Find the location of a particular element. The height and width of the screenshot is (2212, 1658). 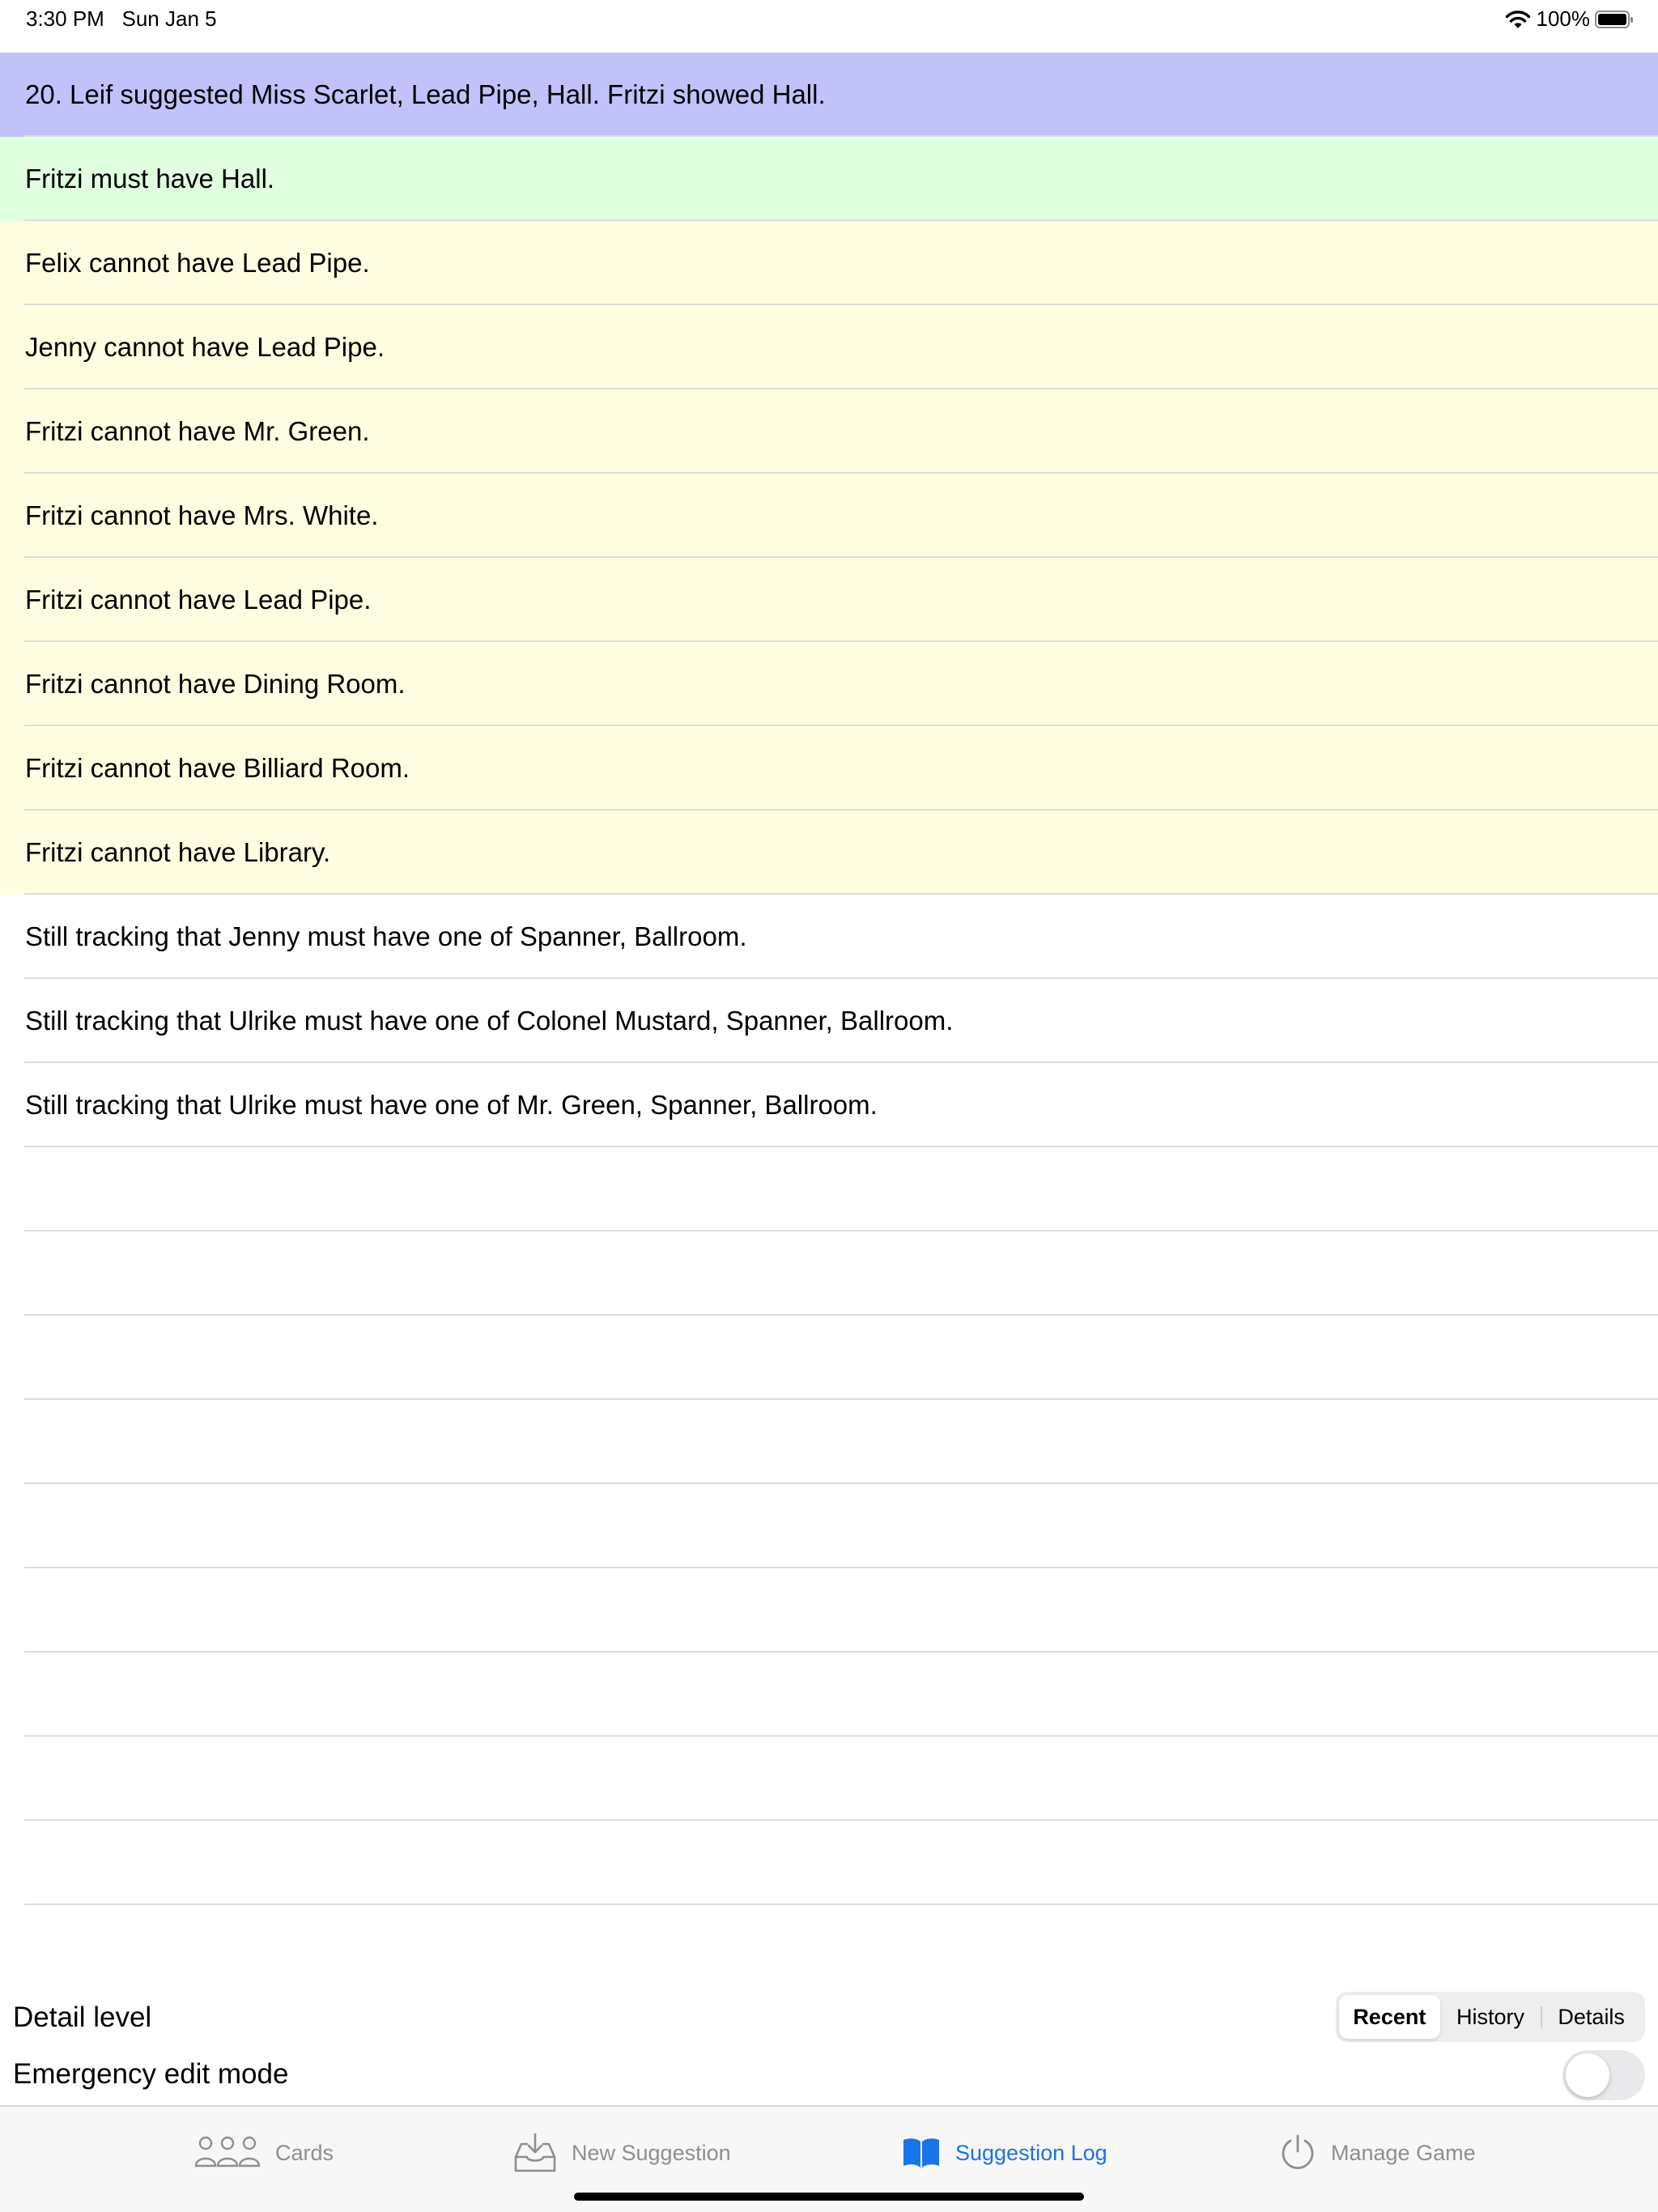

emergency-edit-toggle is located at coordinates (1603, 2075).